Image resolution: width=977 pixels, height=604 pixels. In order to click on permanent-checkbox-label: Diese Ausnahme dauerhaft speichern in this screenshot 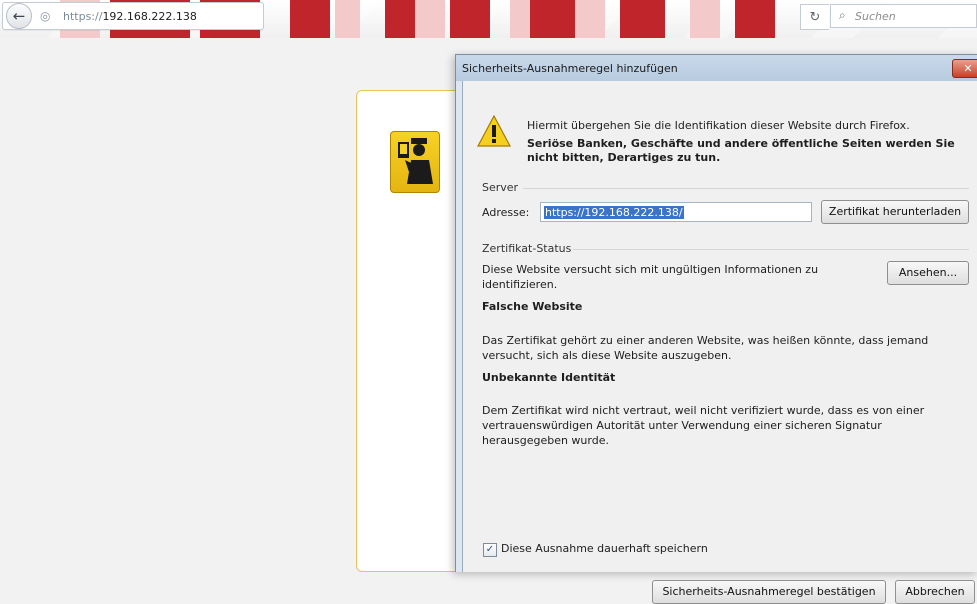, I will do `click(604, 548)`.